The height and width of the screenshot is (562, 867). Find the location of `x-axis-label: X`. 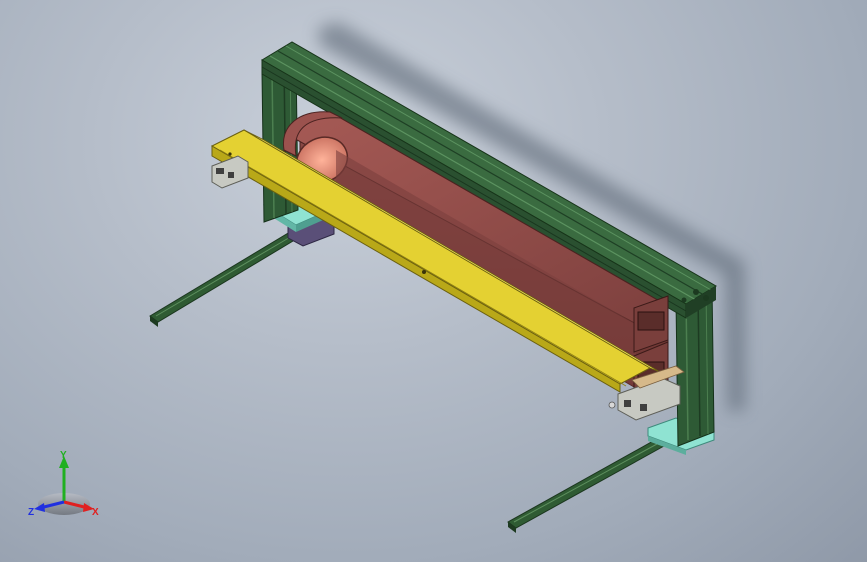

x-axis-label: X is located at coordinates (95, 512).